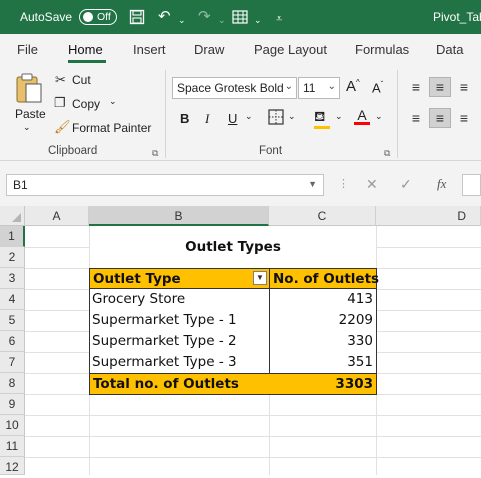  Describe the element at coordinates (204, 17) in the screenshot. I see `redo-icon: ↷` at that location.